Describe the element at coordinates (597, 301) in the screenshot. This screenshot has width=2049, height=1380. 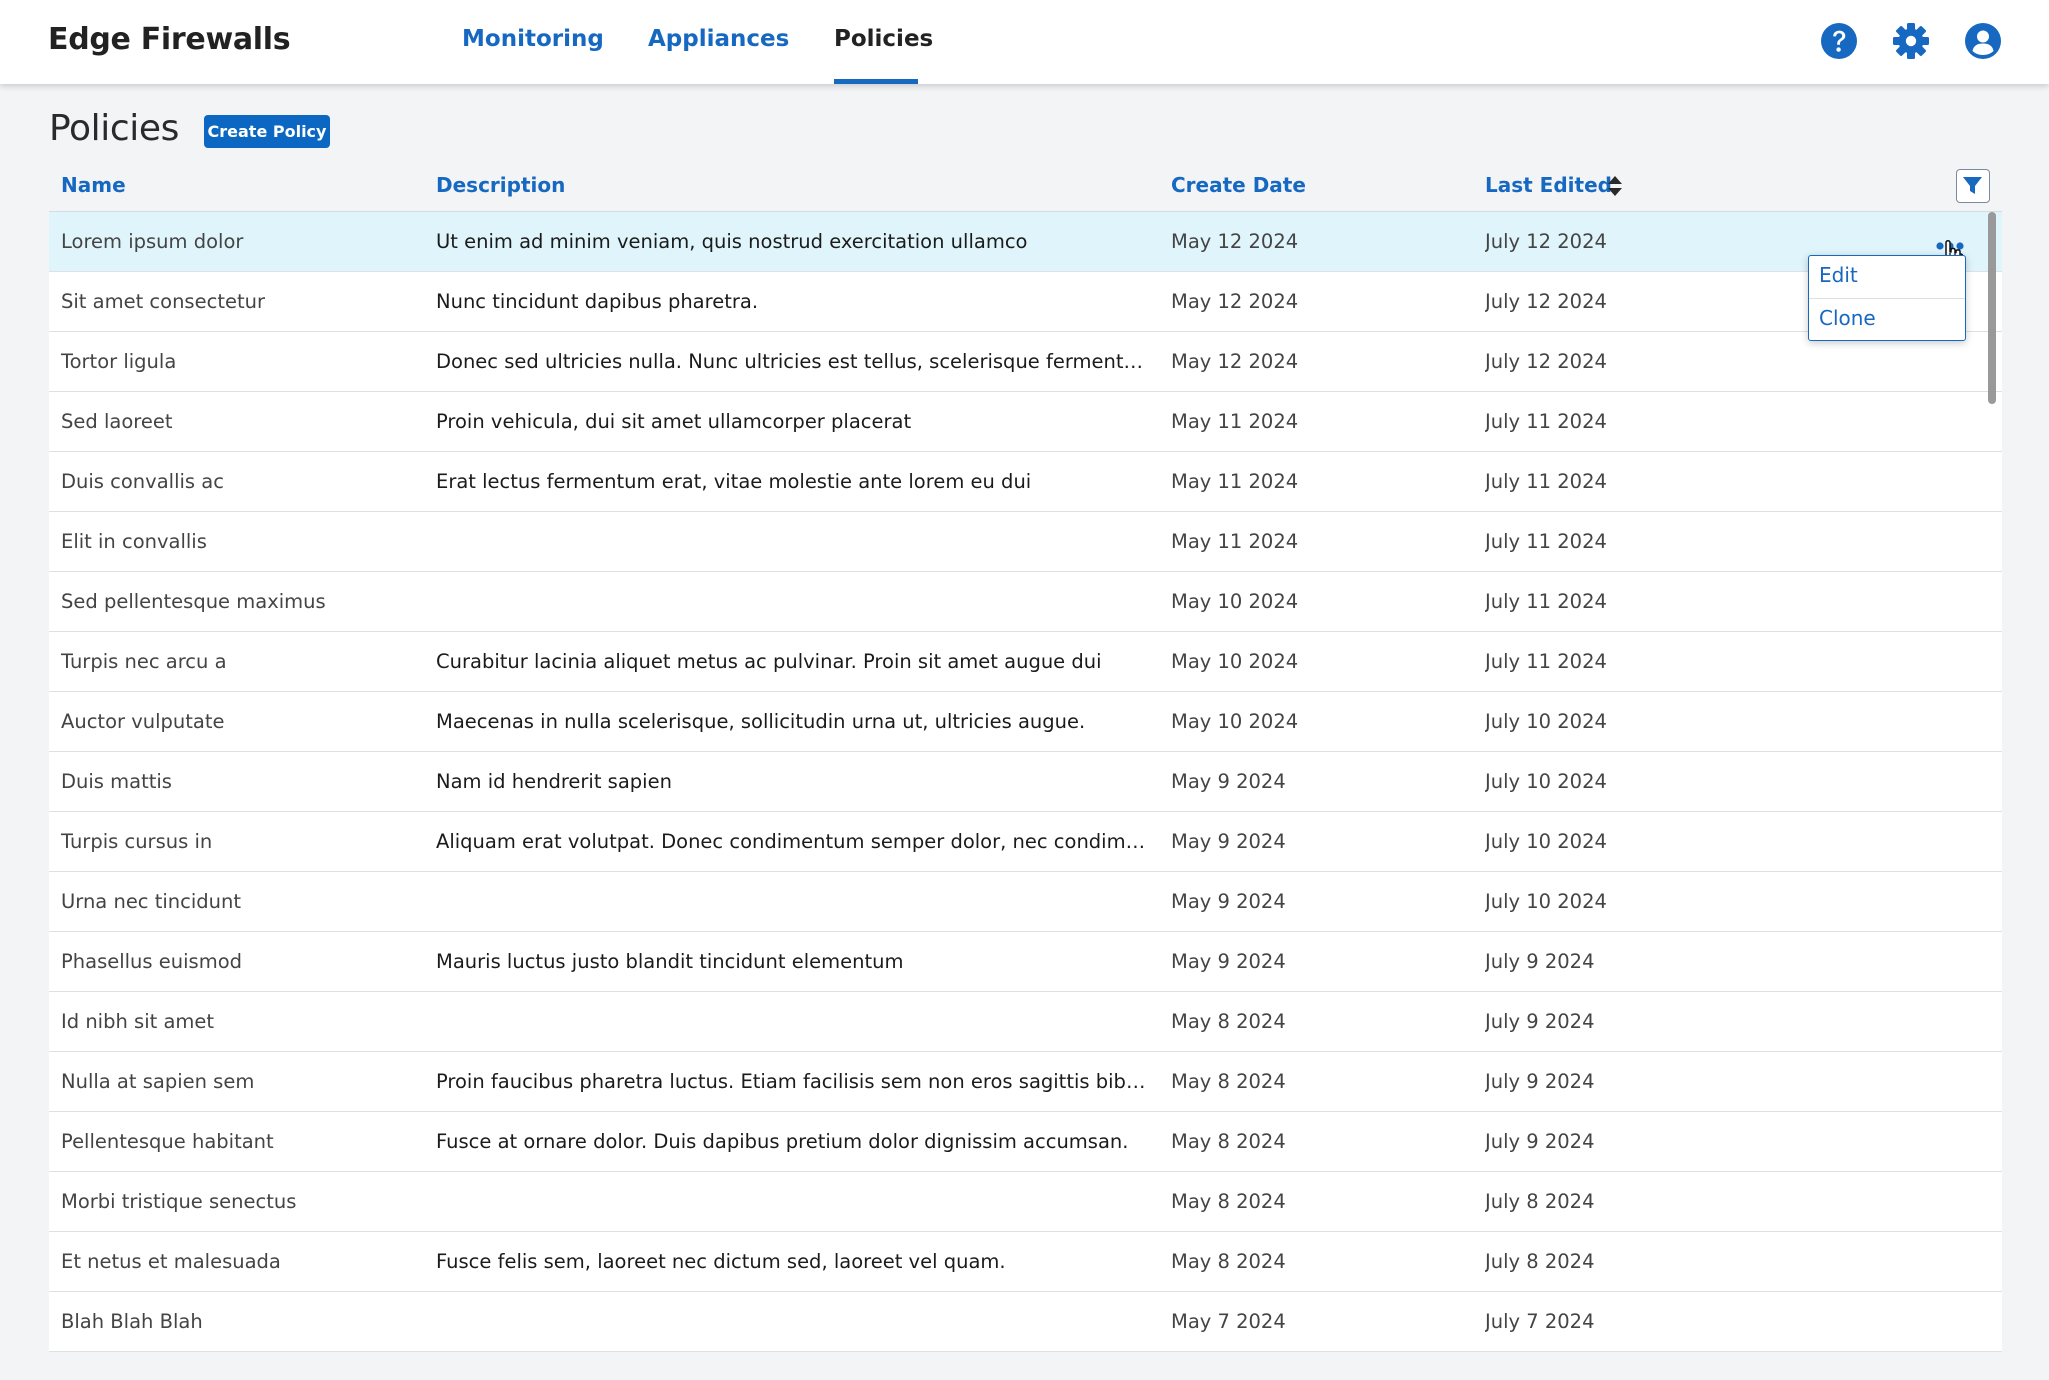
I see `cell-description: Nunc tincidunt dapibus pharetra.` at that location.